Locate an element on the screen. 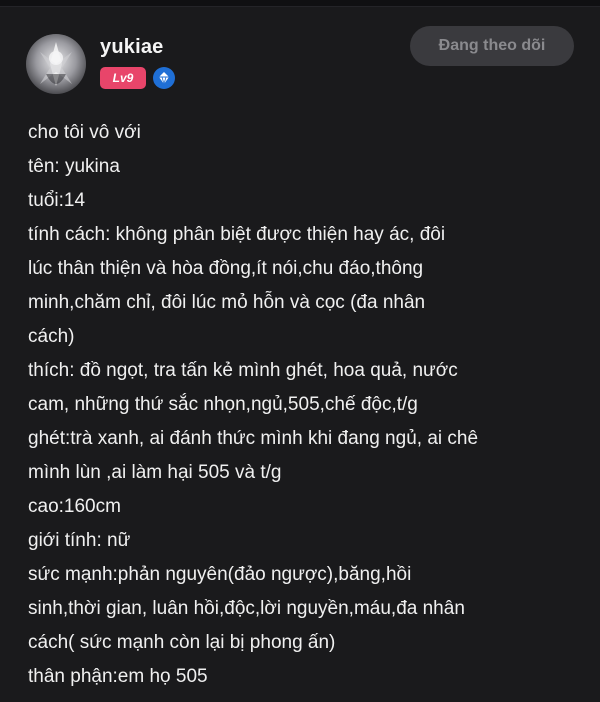  post-line: sức mạnh:phản nguyên(đảo ngược),băng,hồi is located at coordinates (220, 574).